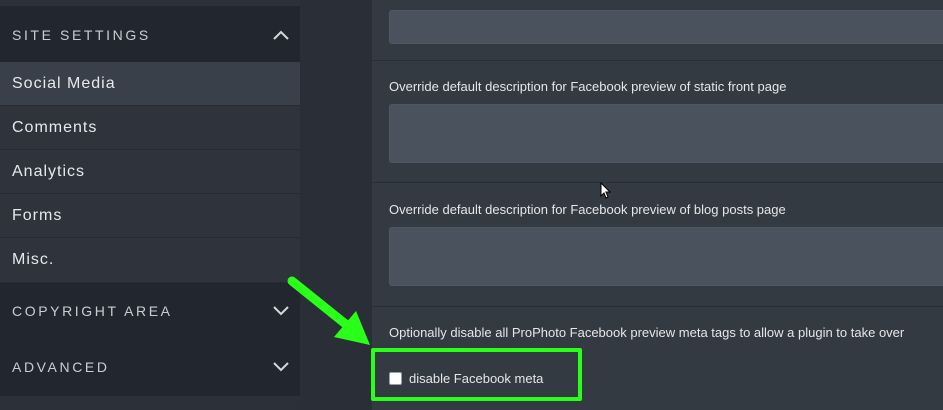 The width and height of the screenshot is (943, 410). Describe the element at coordinates (666, 256) in the screenshot. I see `blog-page-description-textarea` at that location.